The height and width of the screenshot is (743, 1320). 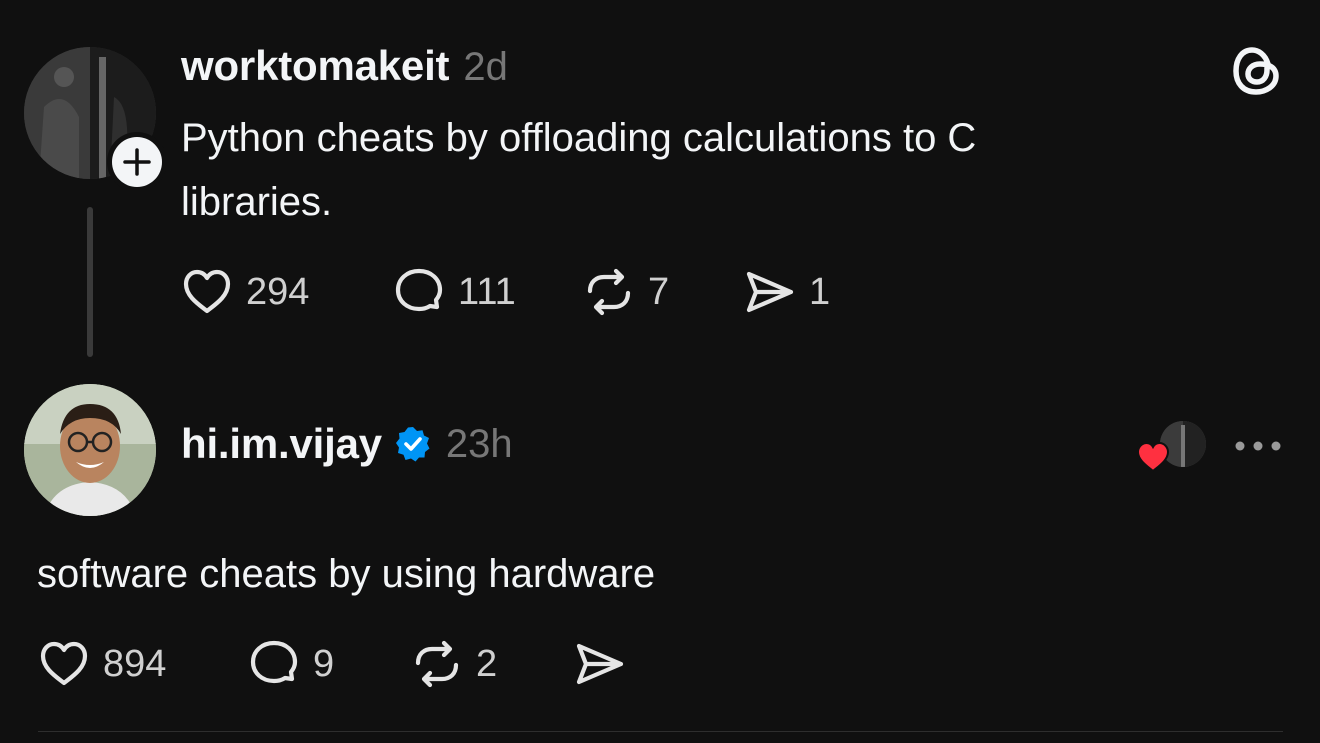 I want to click on post-divider, so click(x=660, y=731).